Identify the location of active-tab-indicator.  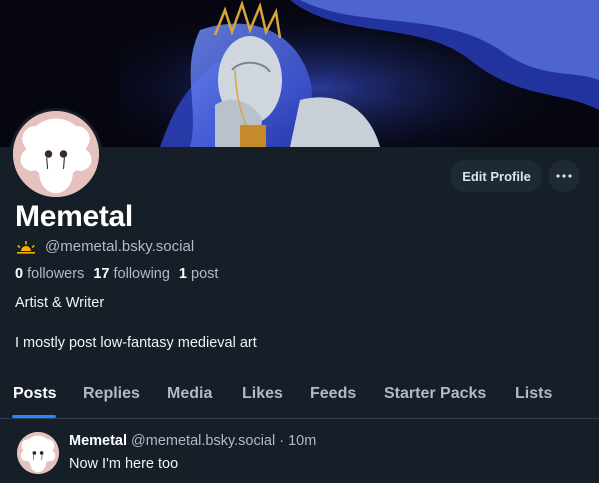
(34, 416).